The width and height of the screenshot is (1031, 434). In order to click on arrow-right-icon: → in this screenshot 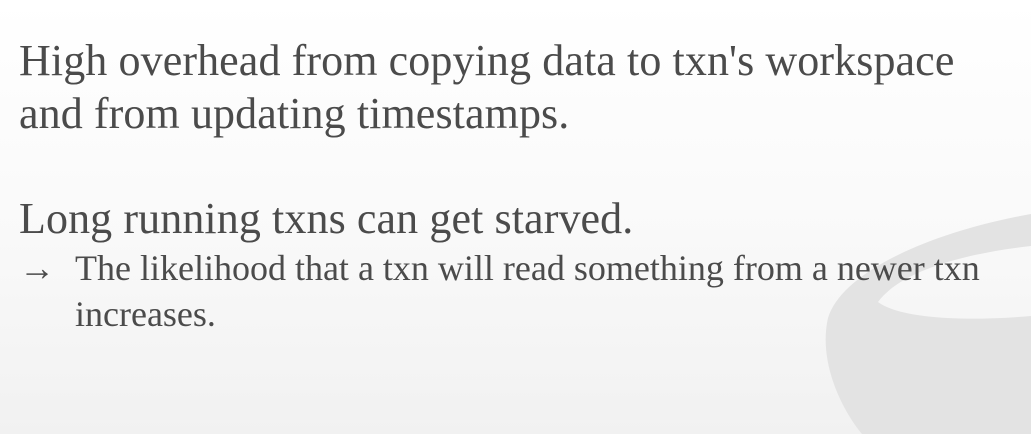, I will do `click(37, 268)`.